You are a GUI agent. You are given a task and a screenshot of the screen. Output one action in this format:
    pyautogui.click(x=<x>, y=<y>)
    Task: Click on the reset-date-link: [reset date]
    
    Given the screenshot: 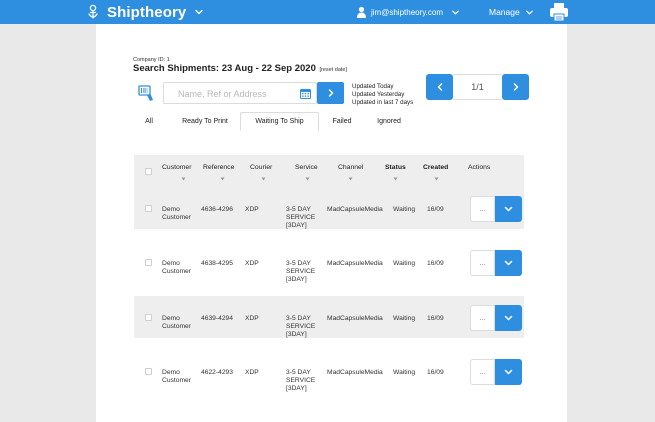 What is the action you would take?
    pyautogui.click(x=334, y=70)
    